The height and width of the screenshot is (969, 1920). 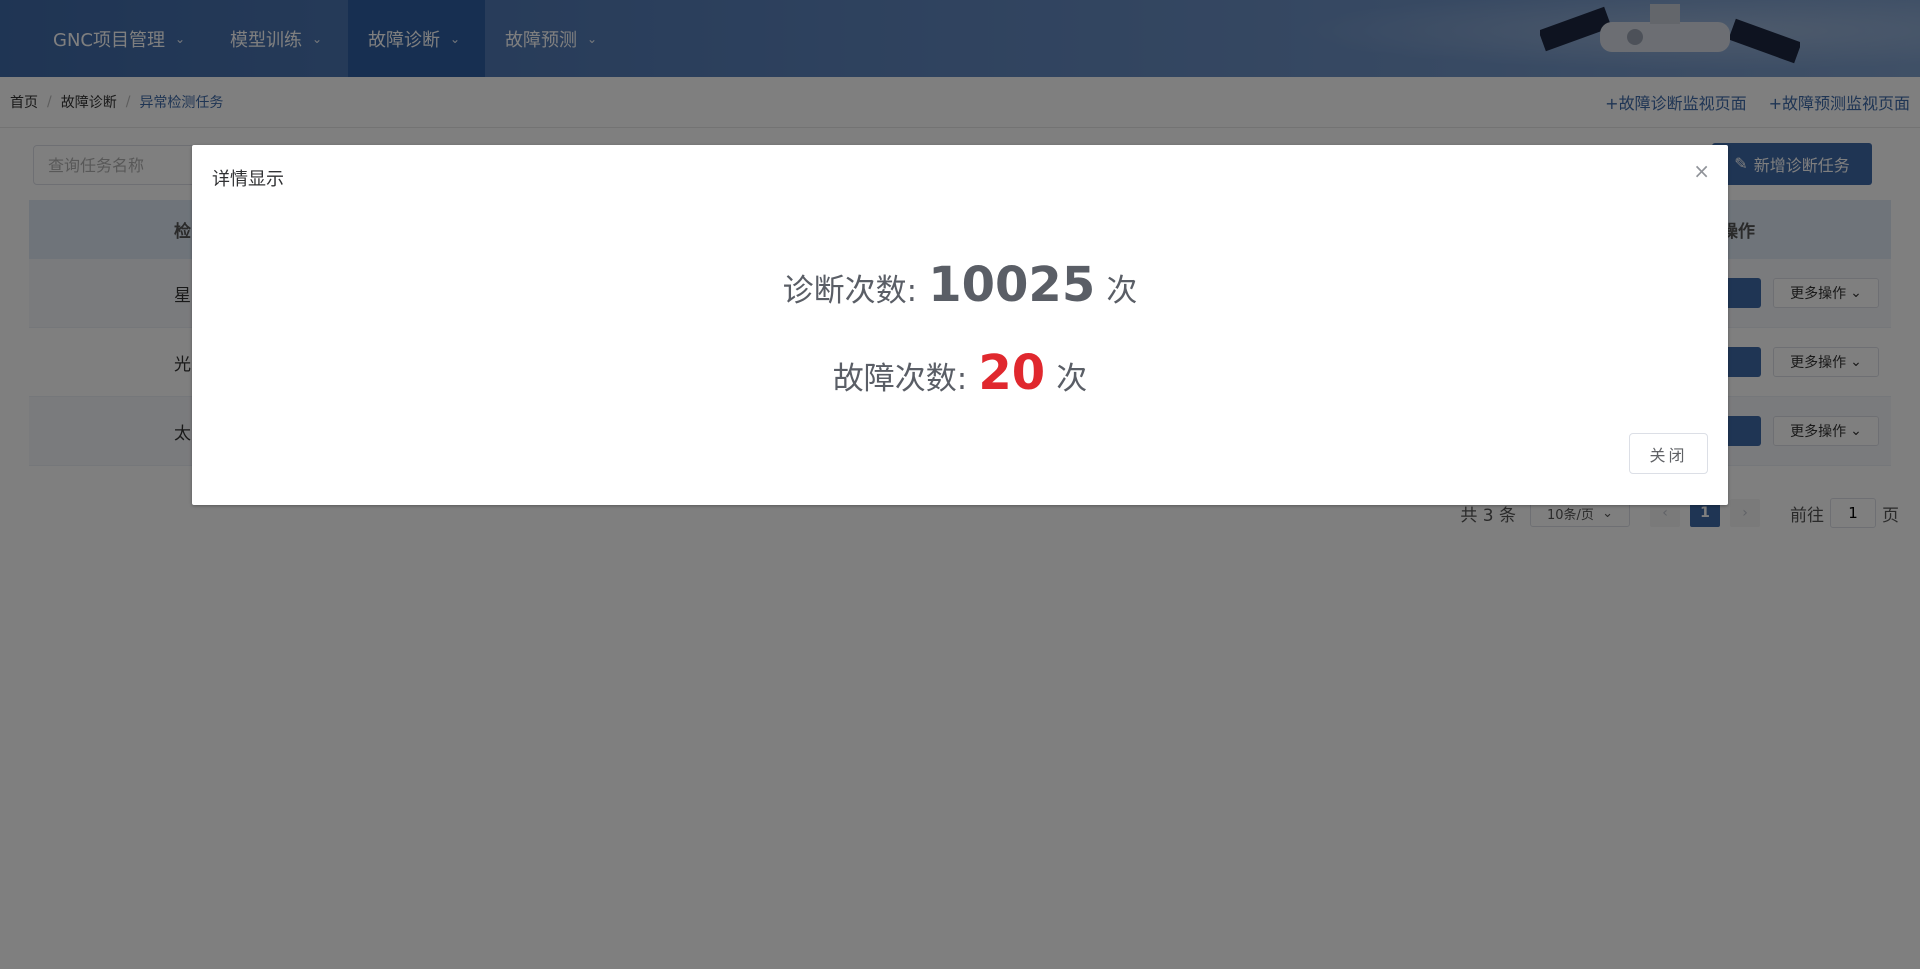 What do you see at coordinates (248, 179) in the screenshot?
I see `dialog-title: 详情显示` at bounding box center [248, 179].